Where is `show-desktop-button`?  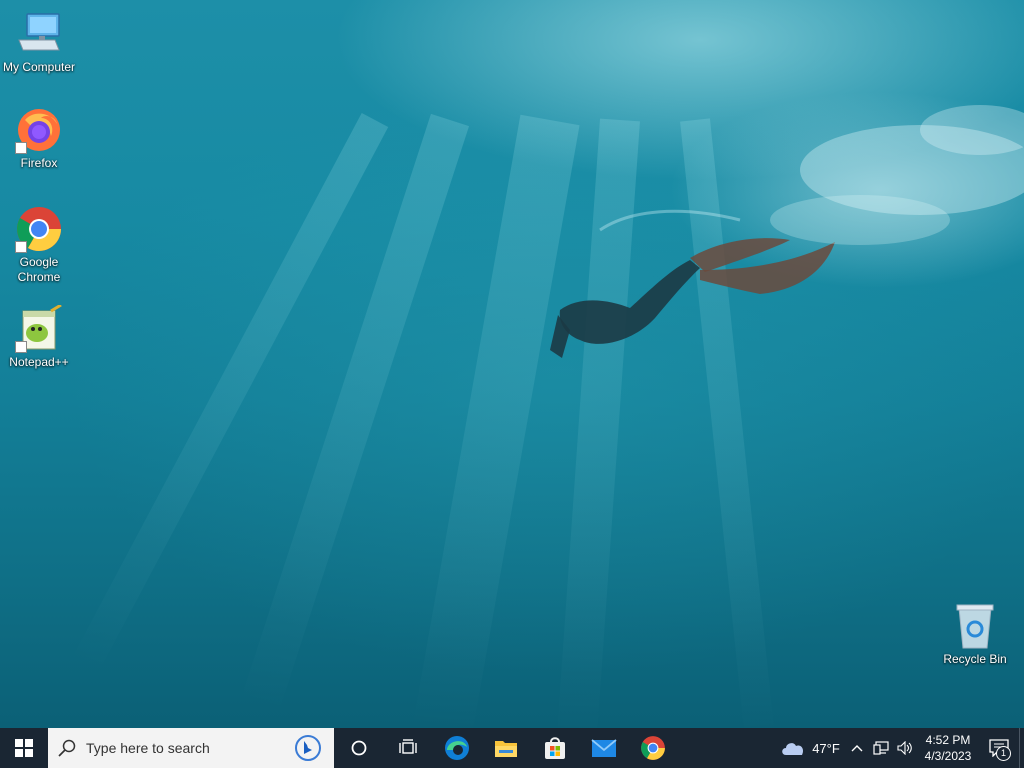 show-desktop-button is located at coordinates (1021, 748).